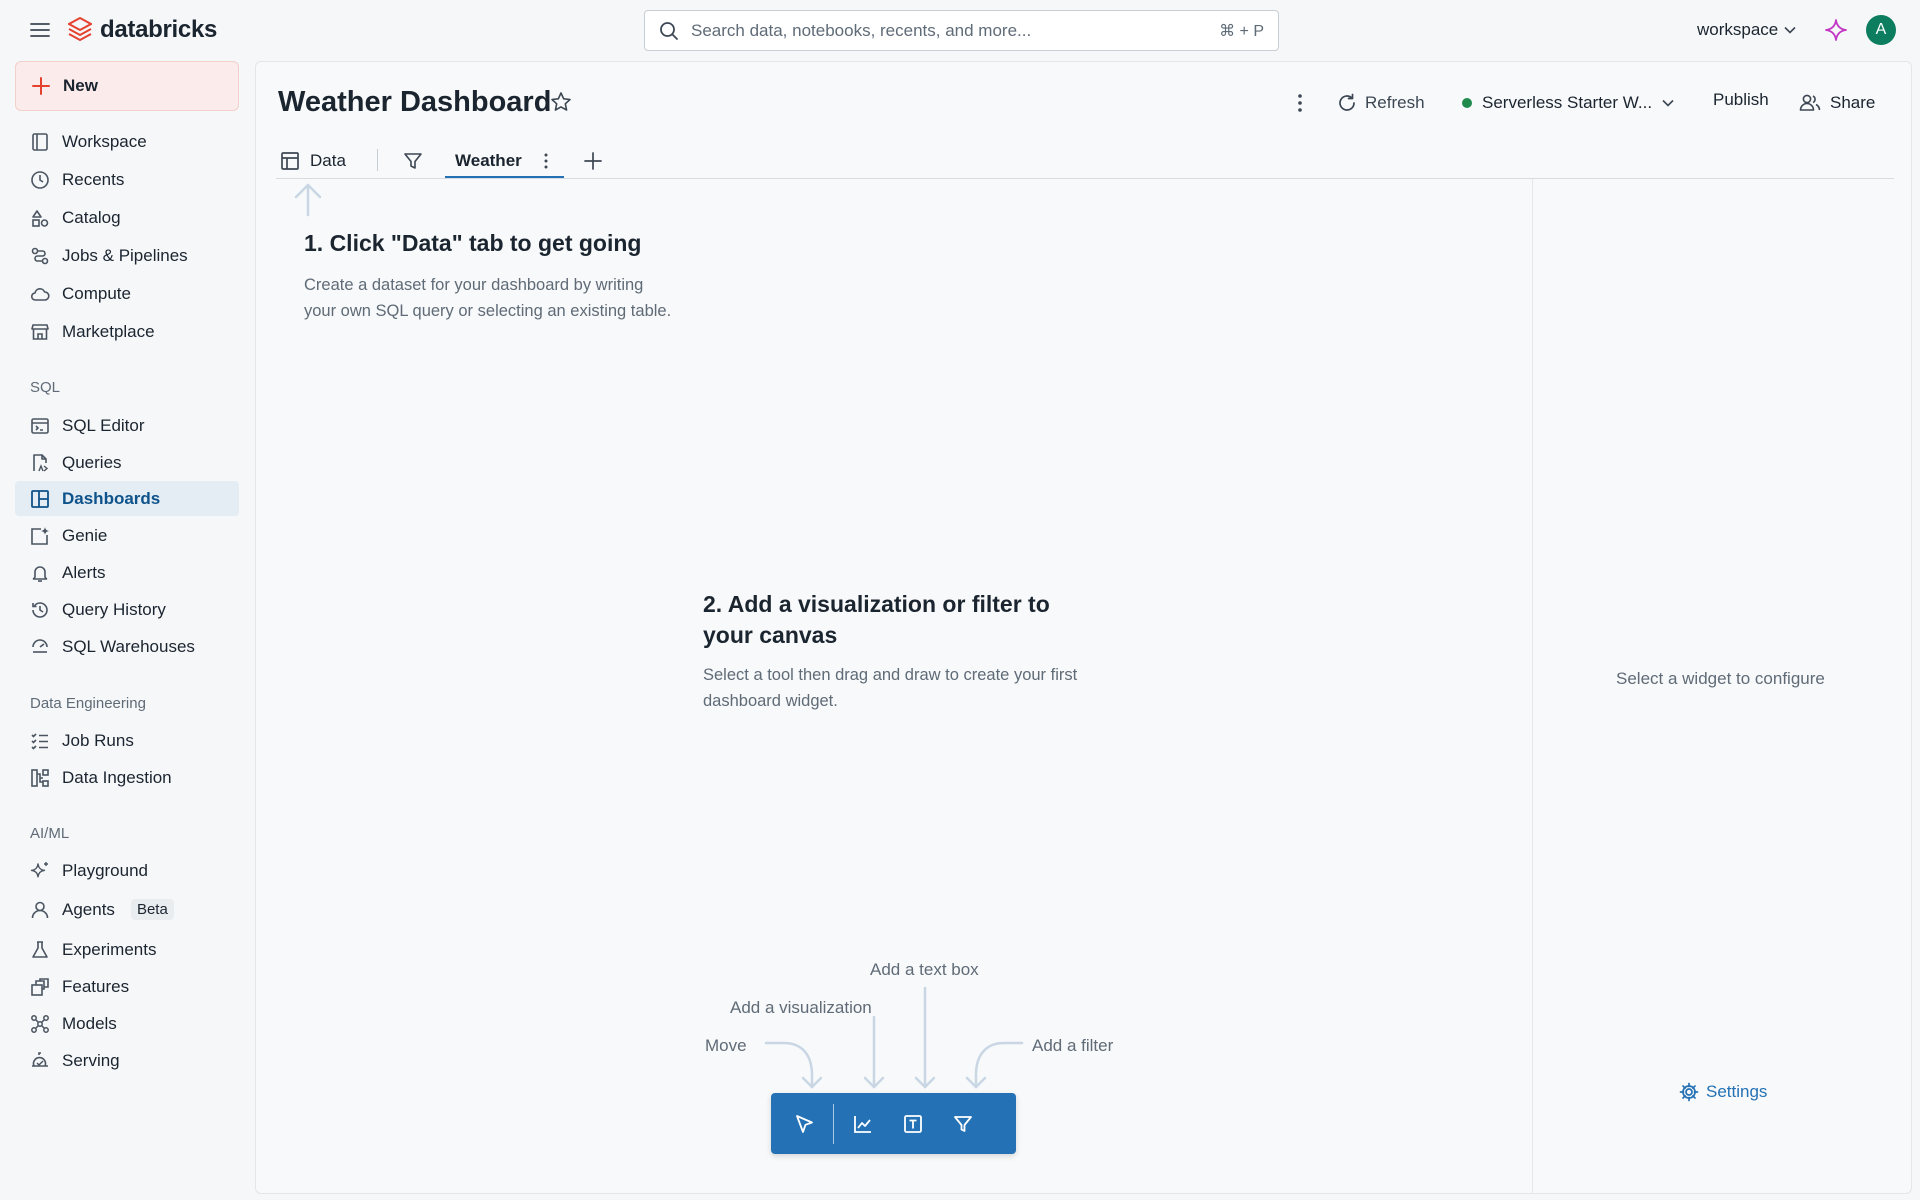 Image resolution: width=1920 pixels, height=1200 pixels. I want to click on share-button: Share, so click(1837, 103).